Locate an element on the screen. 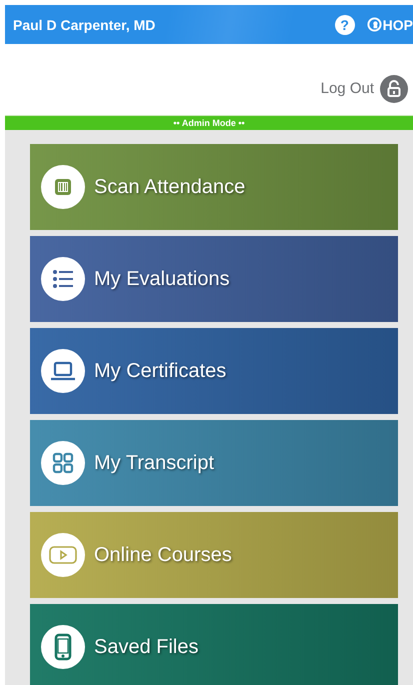  logo-text: HOP is located at coordinates (397, 24).